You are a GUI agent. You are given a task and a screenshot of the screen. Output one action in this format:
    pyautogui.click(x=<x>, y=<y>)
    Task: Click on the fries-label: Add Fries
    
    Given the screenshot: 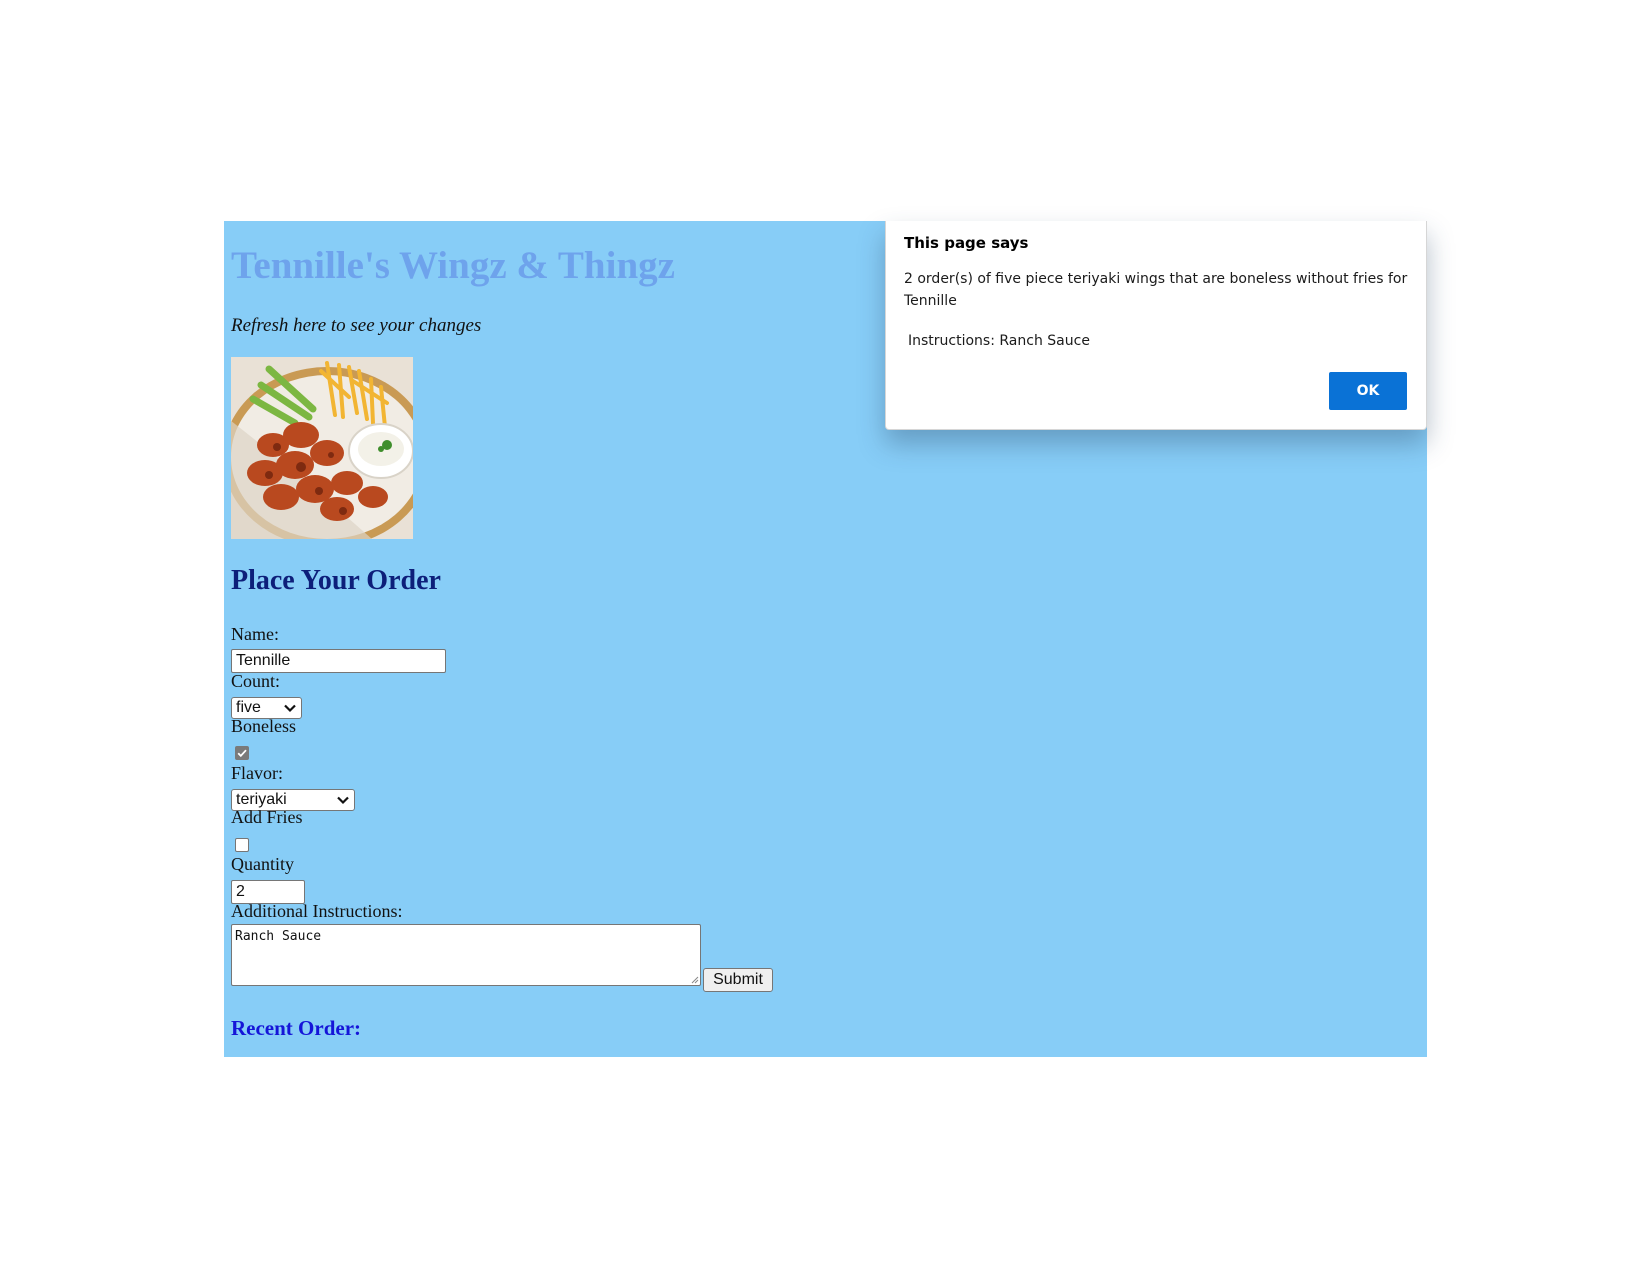 What is the action you would take?
    pyautogui.click(x=267, y=817)
    